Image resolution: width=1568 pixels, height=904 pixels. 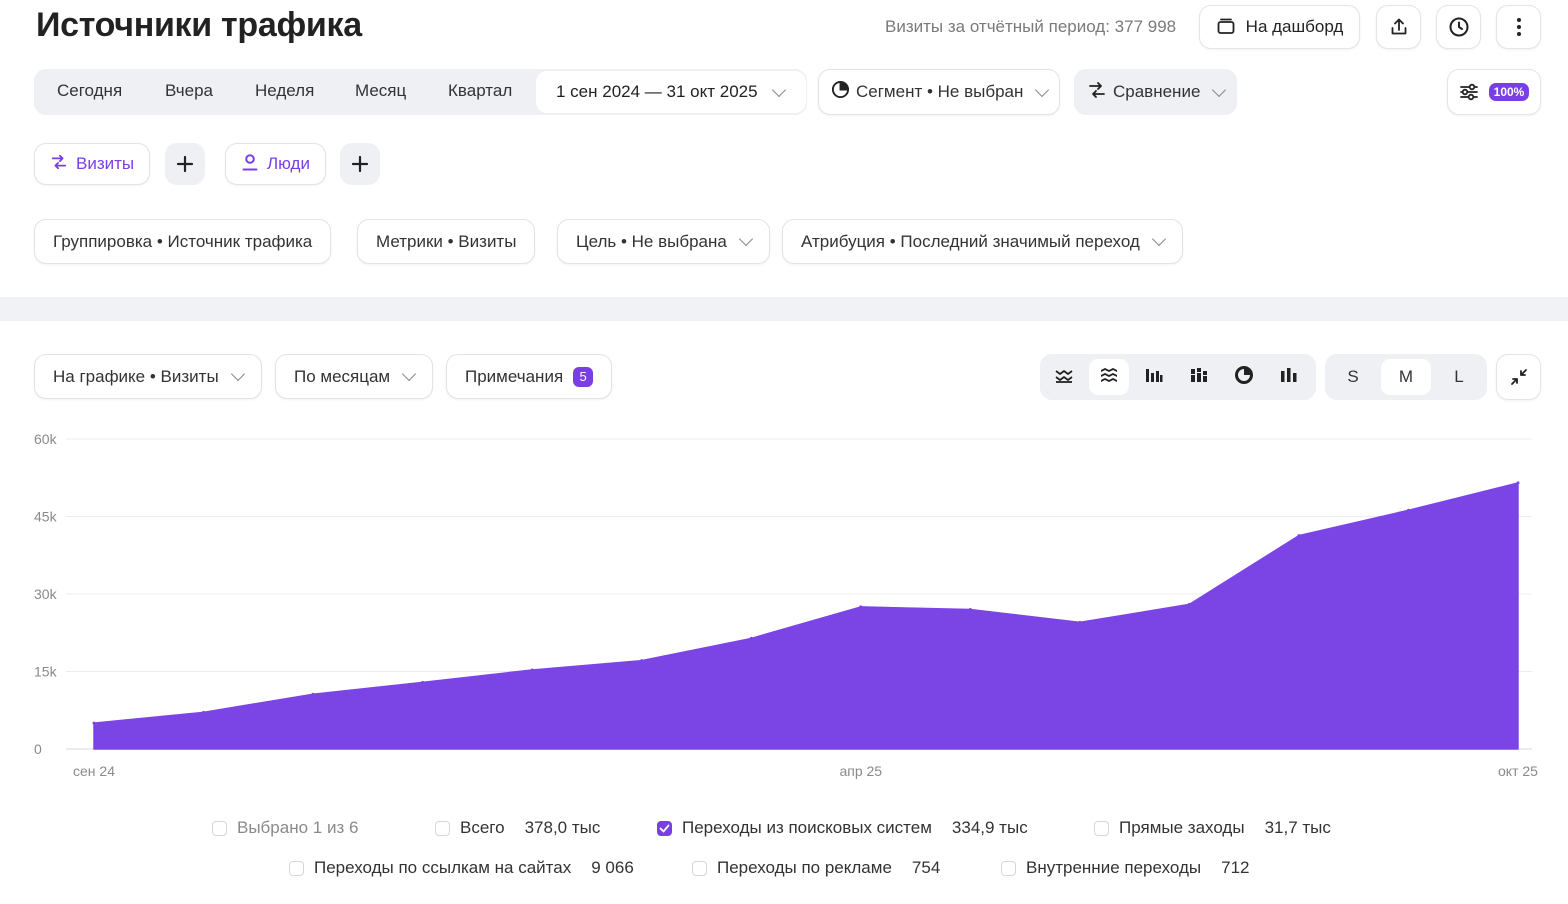 I want to click on bar-chart-icon, so click(x=1154, y=377).